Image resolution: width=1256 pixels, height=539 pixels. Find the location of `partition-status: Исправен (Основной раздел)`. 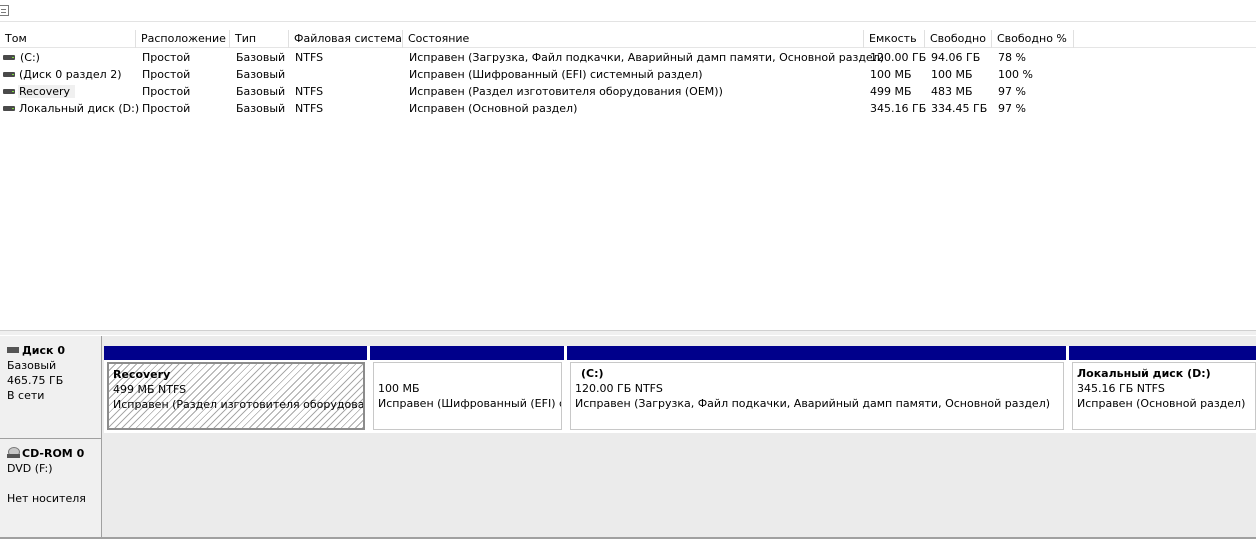

partition-status: Исправен (Основной раздел) is located at coordinates (1161, 403).